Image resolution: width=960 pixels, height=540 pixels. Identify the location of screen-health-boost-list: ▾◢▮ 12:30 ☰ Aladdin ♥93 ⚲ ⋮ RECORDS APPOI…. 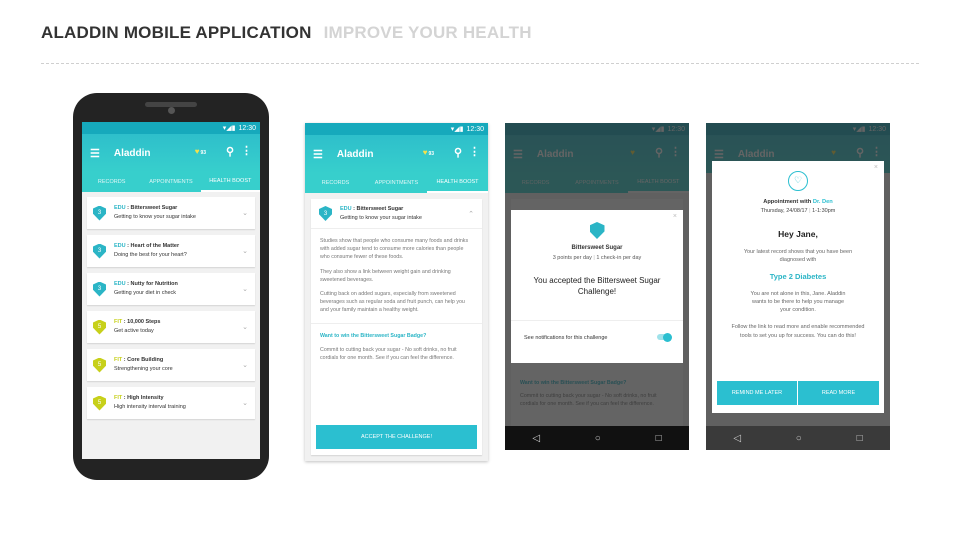
(171, 290).